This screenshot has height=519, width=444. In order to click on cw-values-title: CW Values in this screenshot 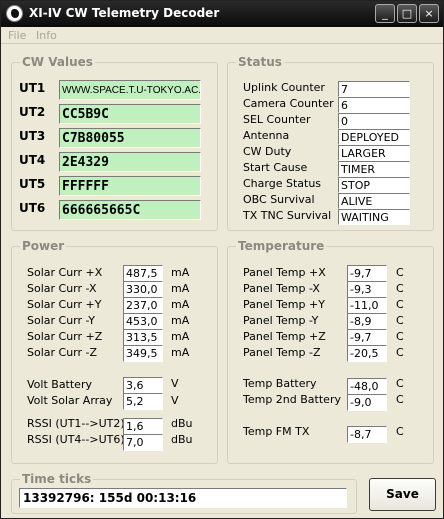, I will do `click(57, 62)`.